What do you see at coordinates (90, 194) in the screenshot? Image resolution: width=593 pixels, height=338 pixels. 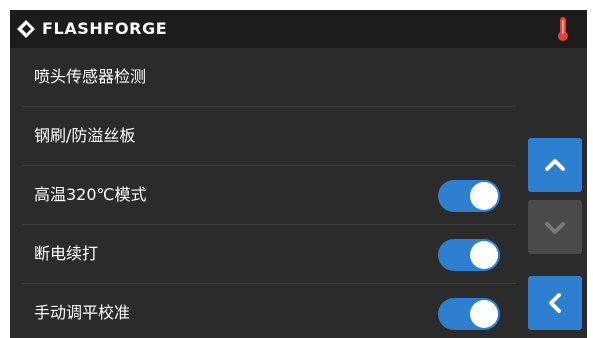 I see `row-label: 高温320℃模式` at bounding box center [90, 194].